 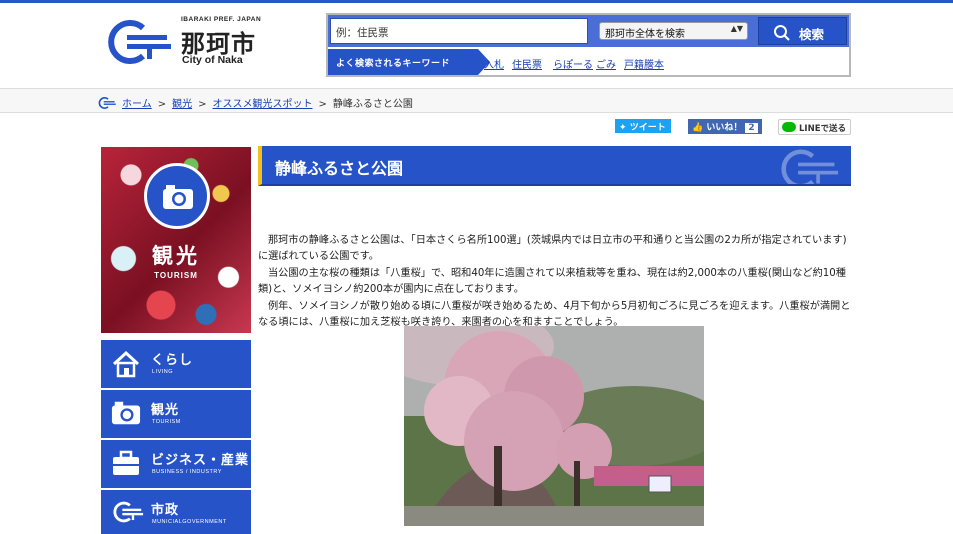 I want to click on search-input: 例：住民票, so click(x=459, y=31).